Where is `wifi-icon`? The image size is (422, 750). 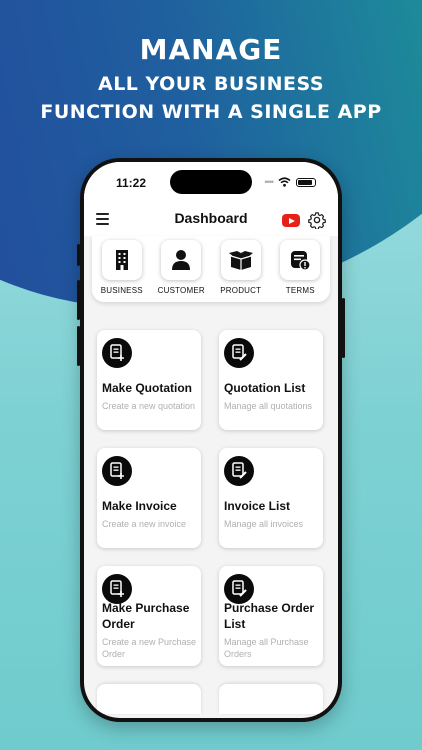
wifi-icon is located at coordinates (284, 182).